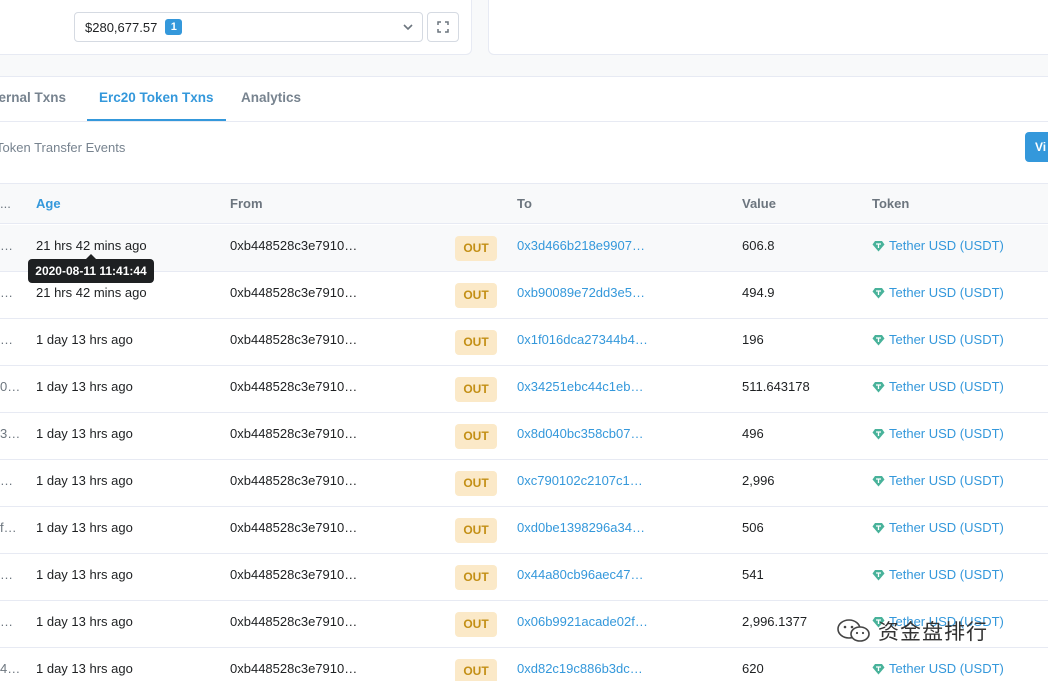 This screenshot has height=681, width=1048. I want to click on transfer-events-summary: Token Transfer Events, so click(63, 147).